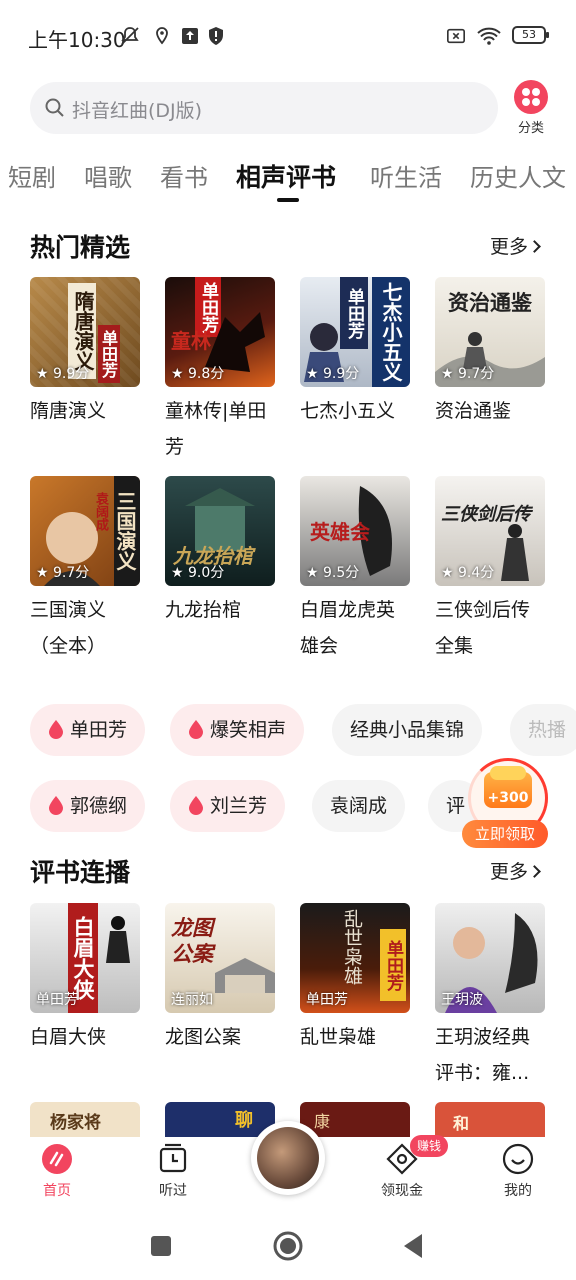 The height and width of the screenshot is (1280, 576). What do you see at coordinates (530, 35) in the screenshot?
I see `battery-indicator: 53` at bounding box center [530, 35].